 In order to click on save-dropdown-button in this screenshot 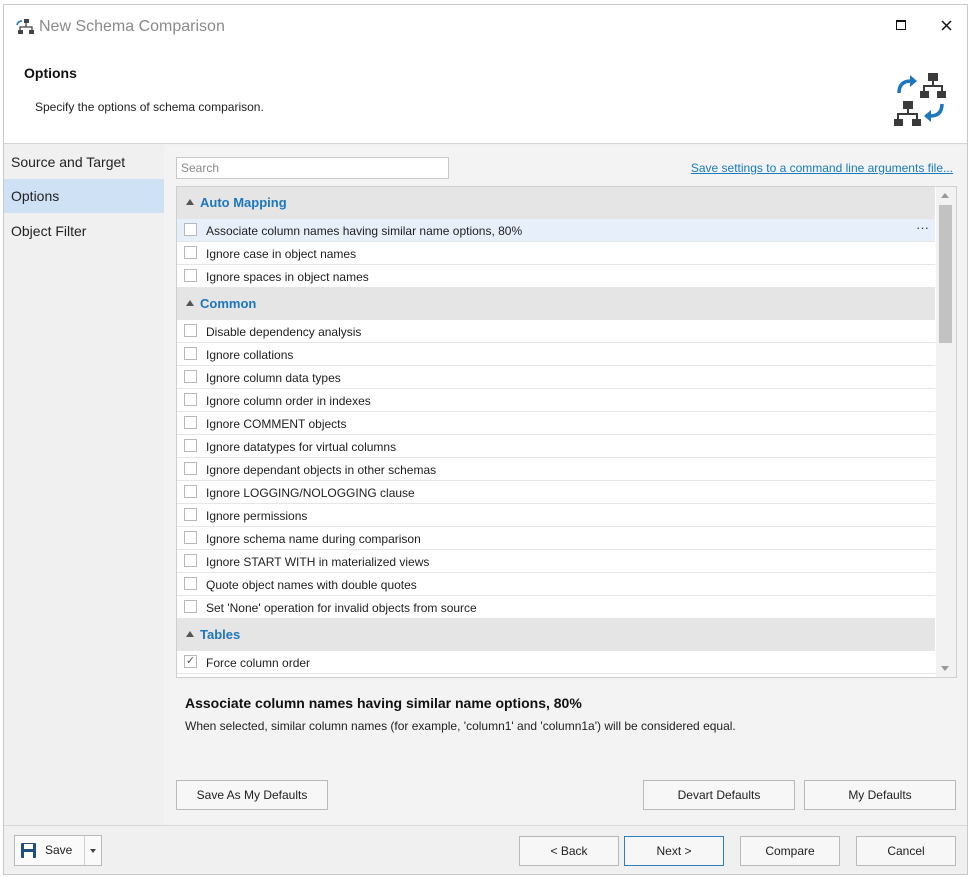, I will do `click(92, 850)`.